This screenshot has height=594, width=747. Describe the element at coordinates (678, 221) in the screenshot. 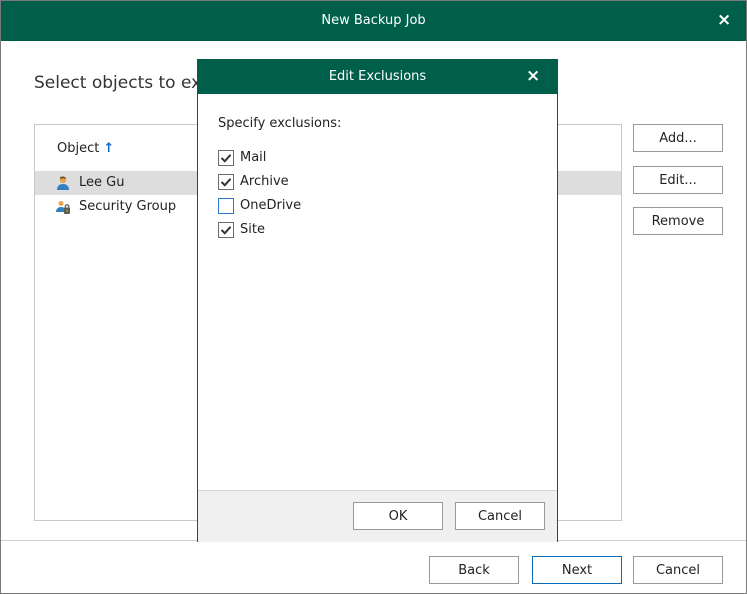

I see `remove-button: Remove` at that location.